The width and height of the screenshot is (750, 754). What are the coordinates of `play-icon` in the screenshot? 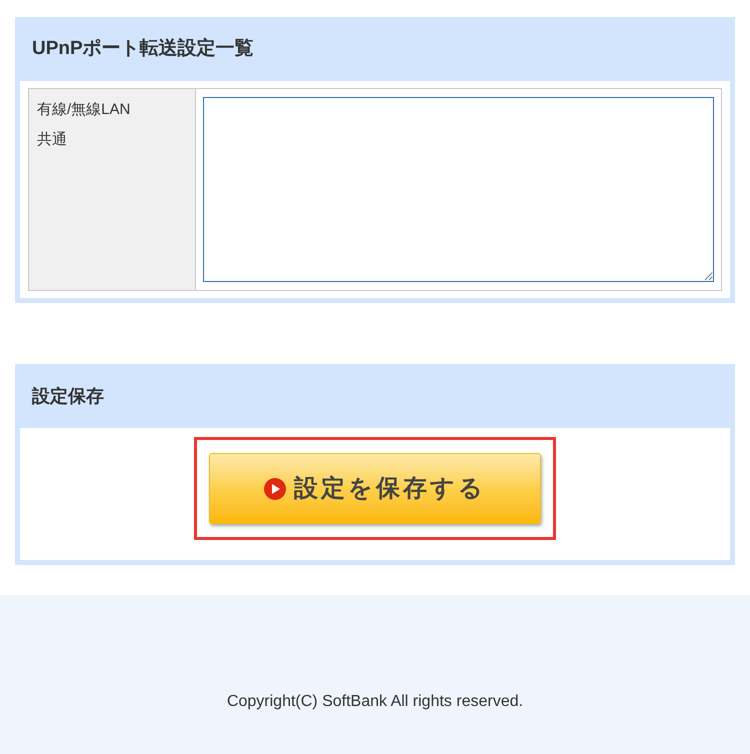 It's located at (275, 489).